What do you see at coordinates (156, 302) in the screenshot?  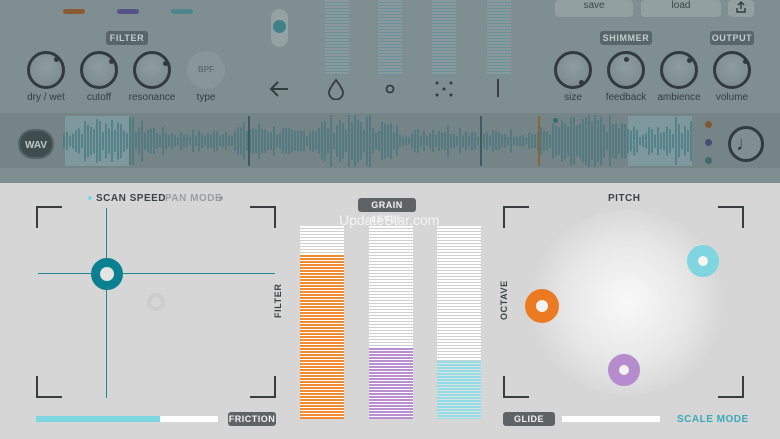 I see `scan-ghost-handle` at bounding box center [156, 302].